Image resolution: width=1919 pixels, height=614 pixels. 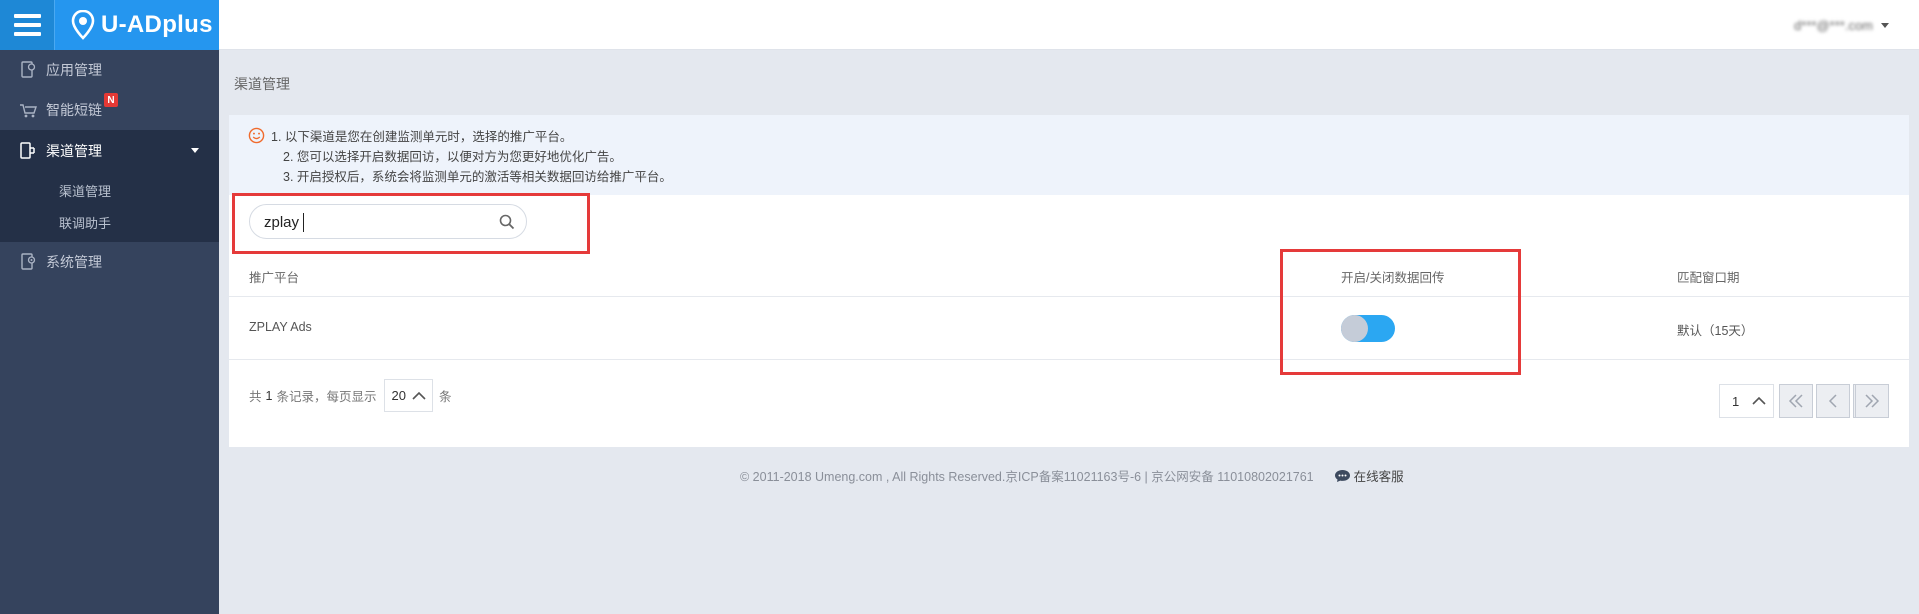 I want to click on double-chevron-left-icon, so click(x=1795, y=401).